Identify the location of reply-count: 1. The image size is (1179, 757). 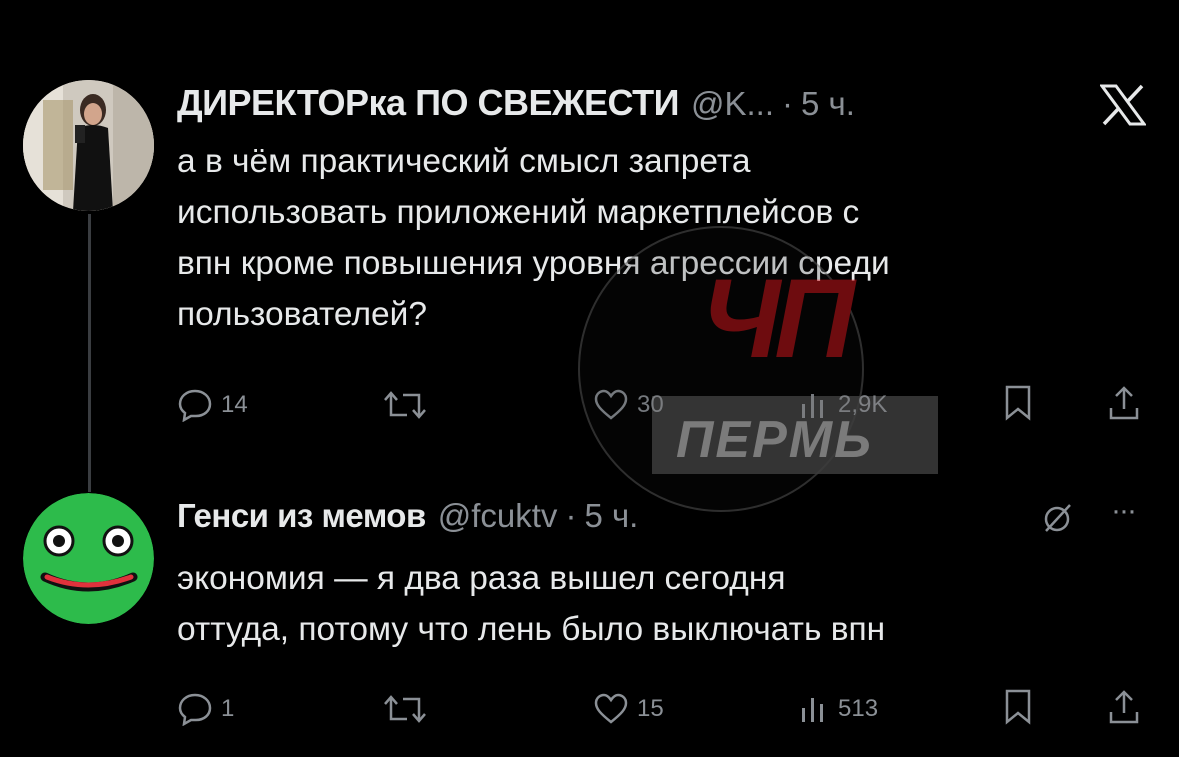
(228, 708).